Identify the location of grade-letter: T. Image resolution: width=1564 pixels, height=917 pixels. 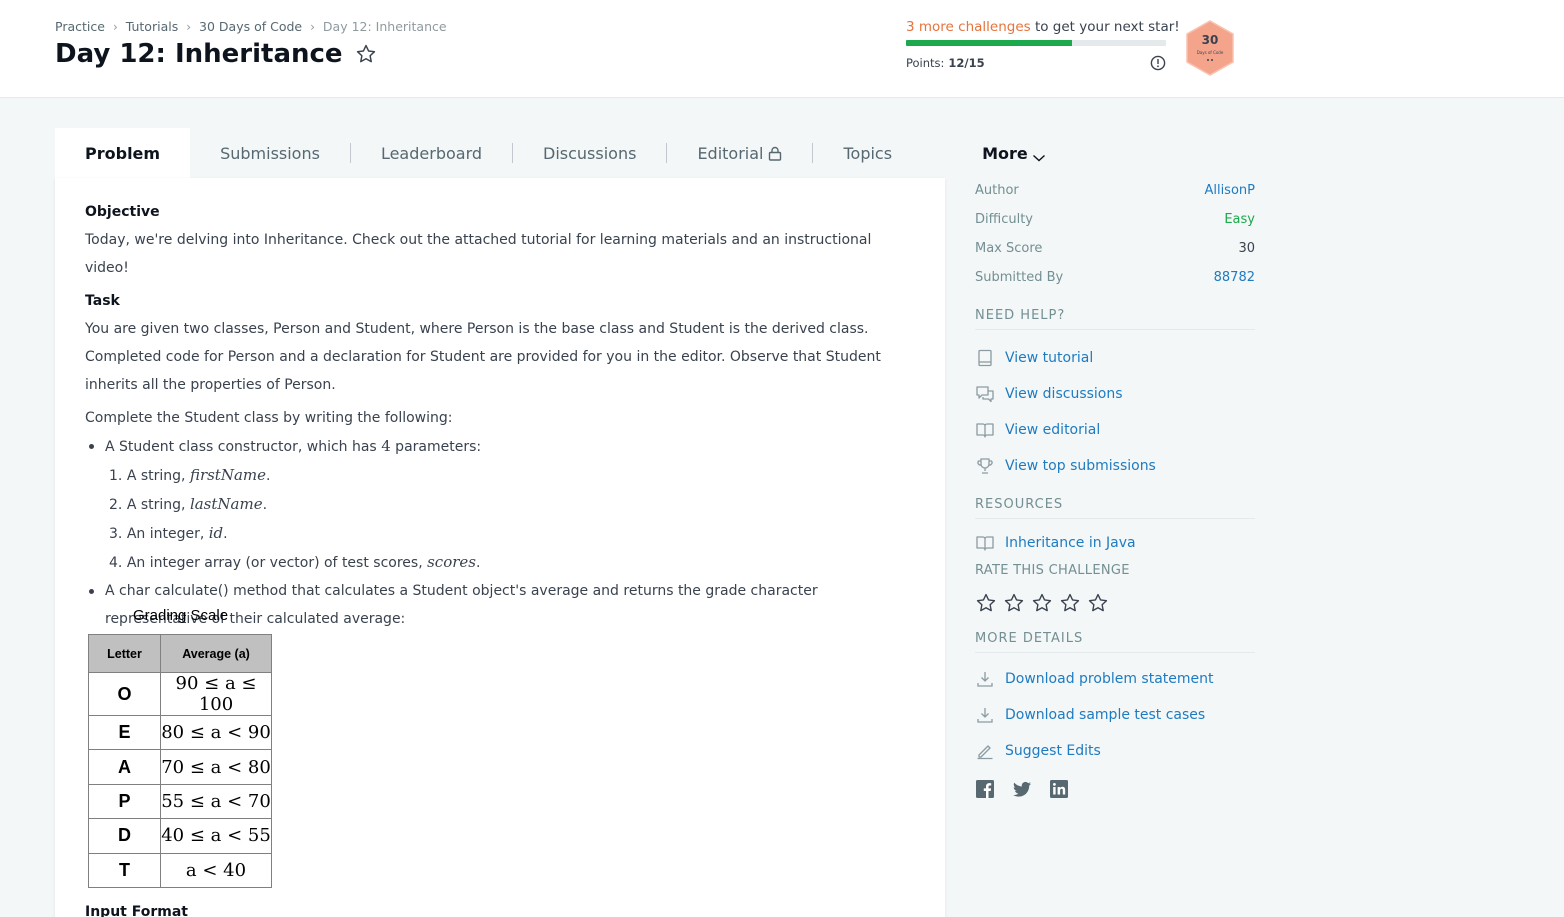
(124, 870).